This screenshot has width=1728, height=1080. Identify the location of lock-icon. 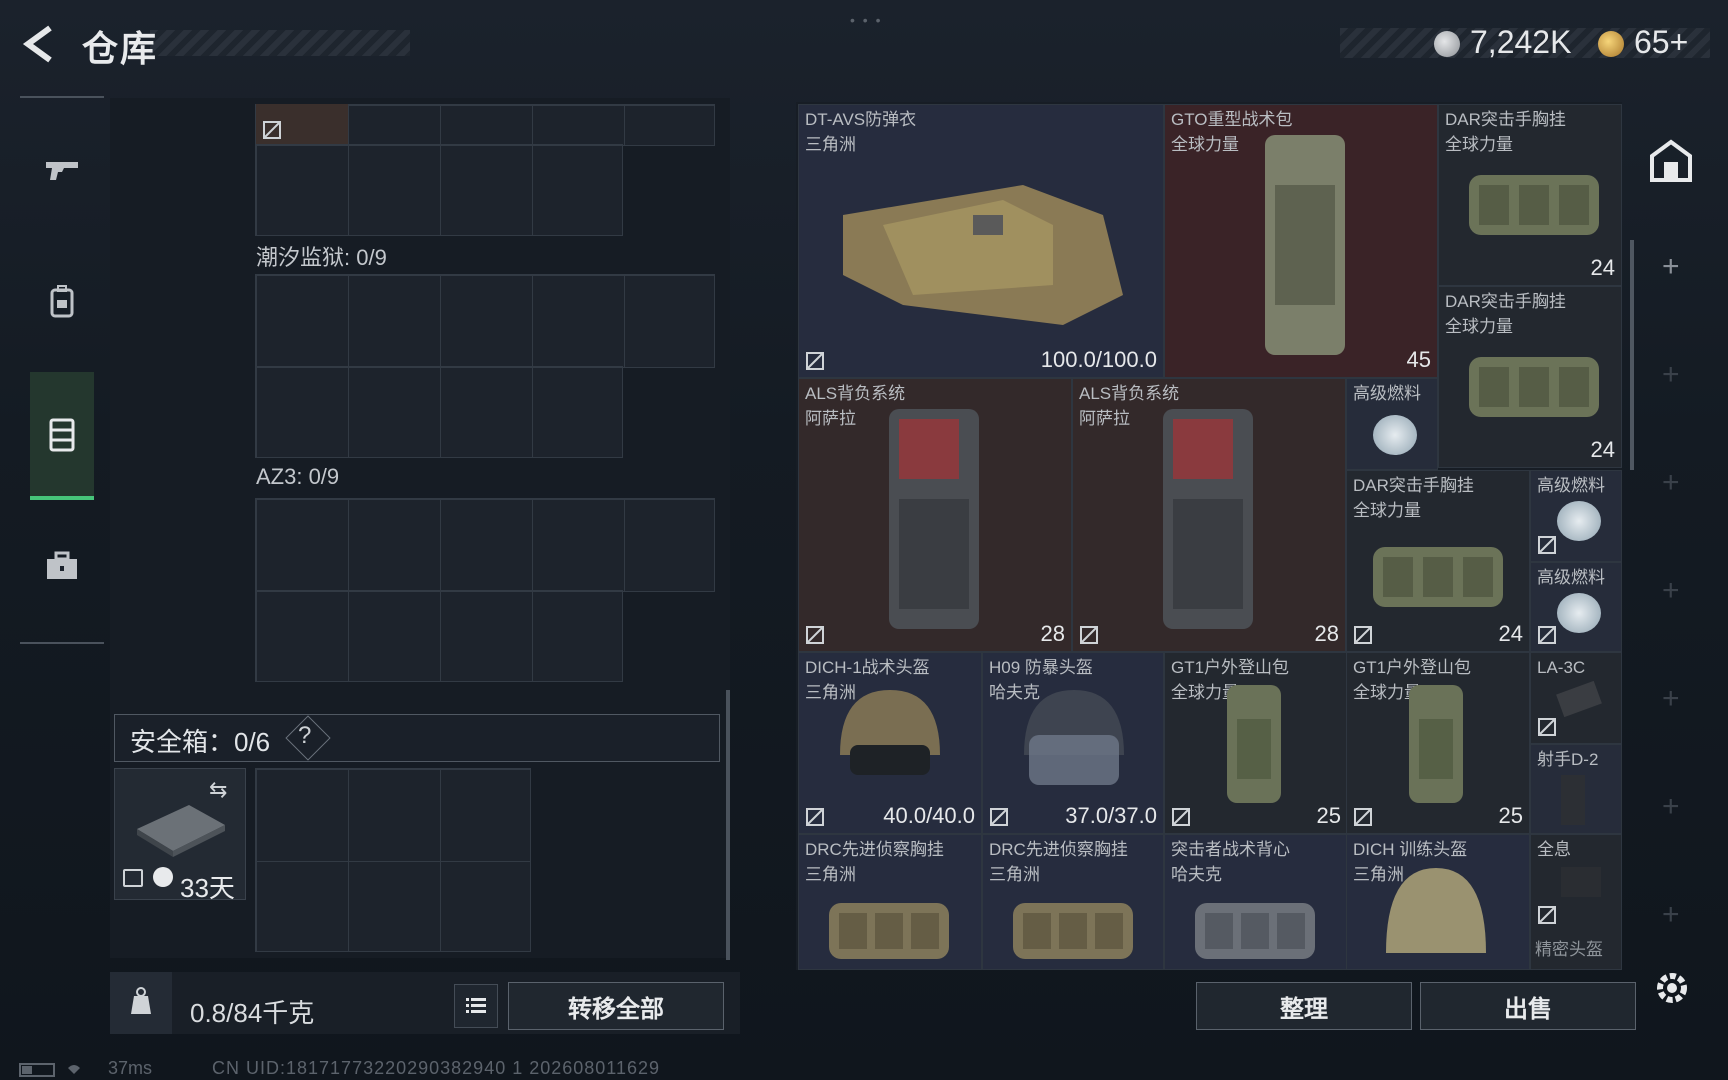
(133, 878).